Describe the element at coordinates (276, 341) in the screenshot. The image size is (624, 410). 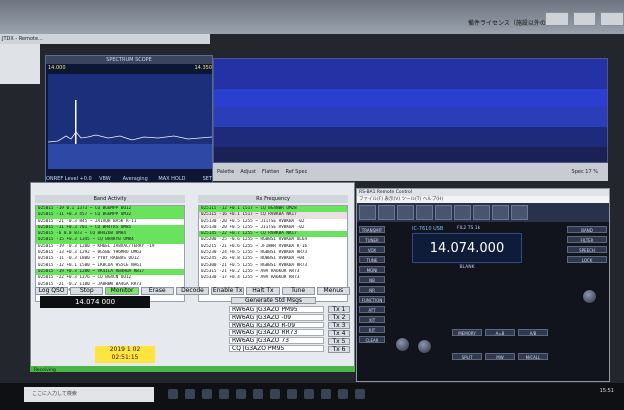
I see `tx5-message: RW6AG JG3AZO 73` at that location.